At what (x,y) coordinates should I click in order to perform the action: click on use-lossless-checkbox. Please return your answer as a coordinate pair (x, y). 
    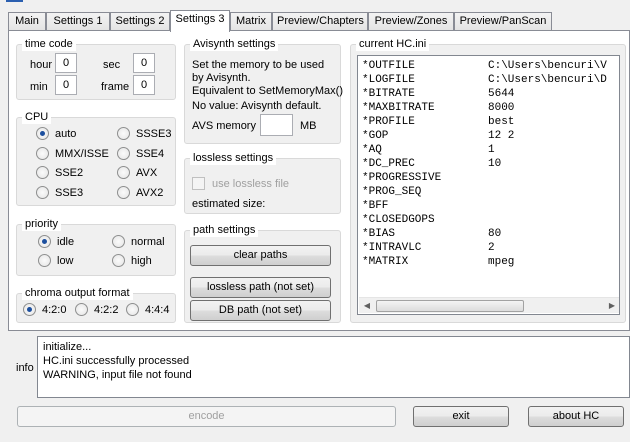
    Looking at the image, I should click on (198, 183).